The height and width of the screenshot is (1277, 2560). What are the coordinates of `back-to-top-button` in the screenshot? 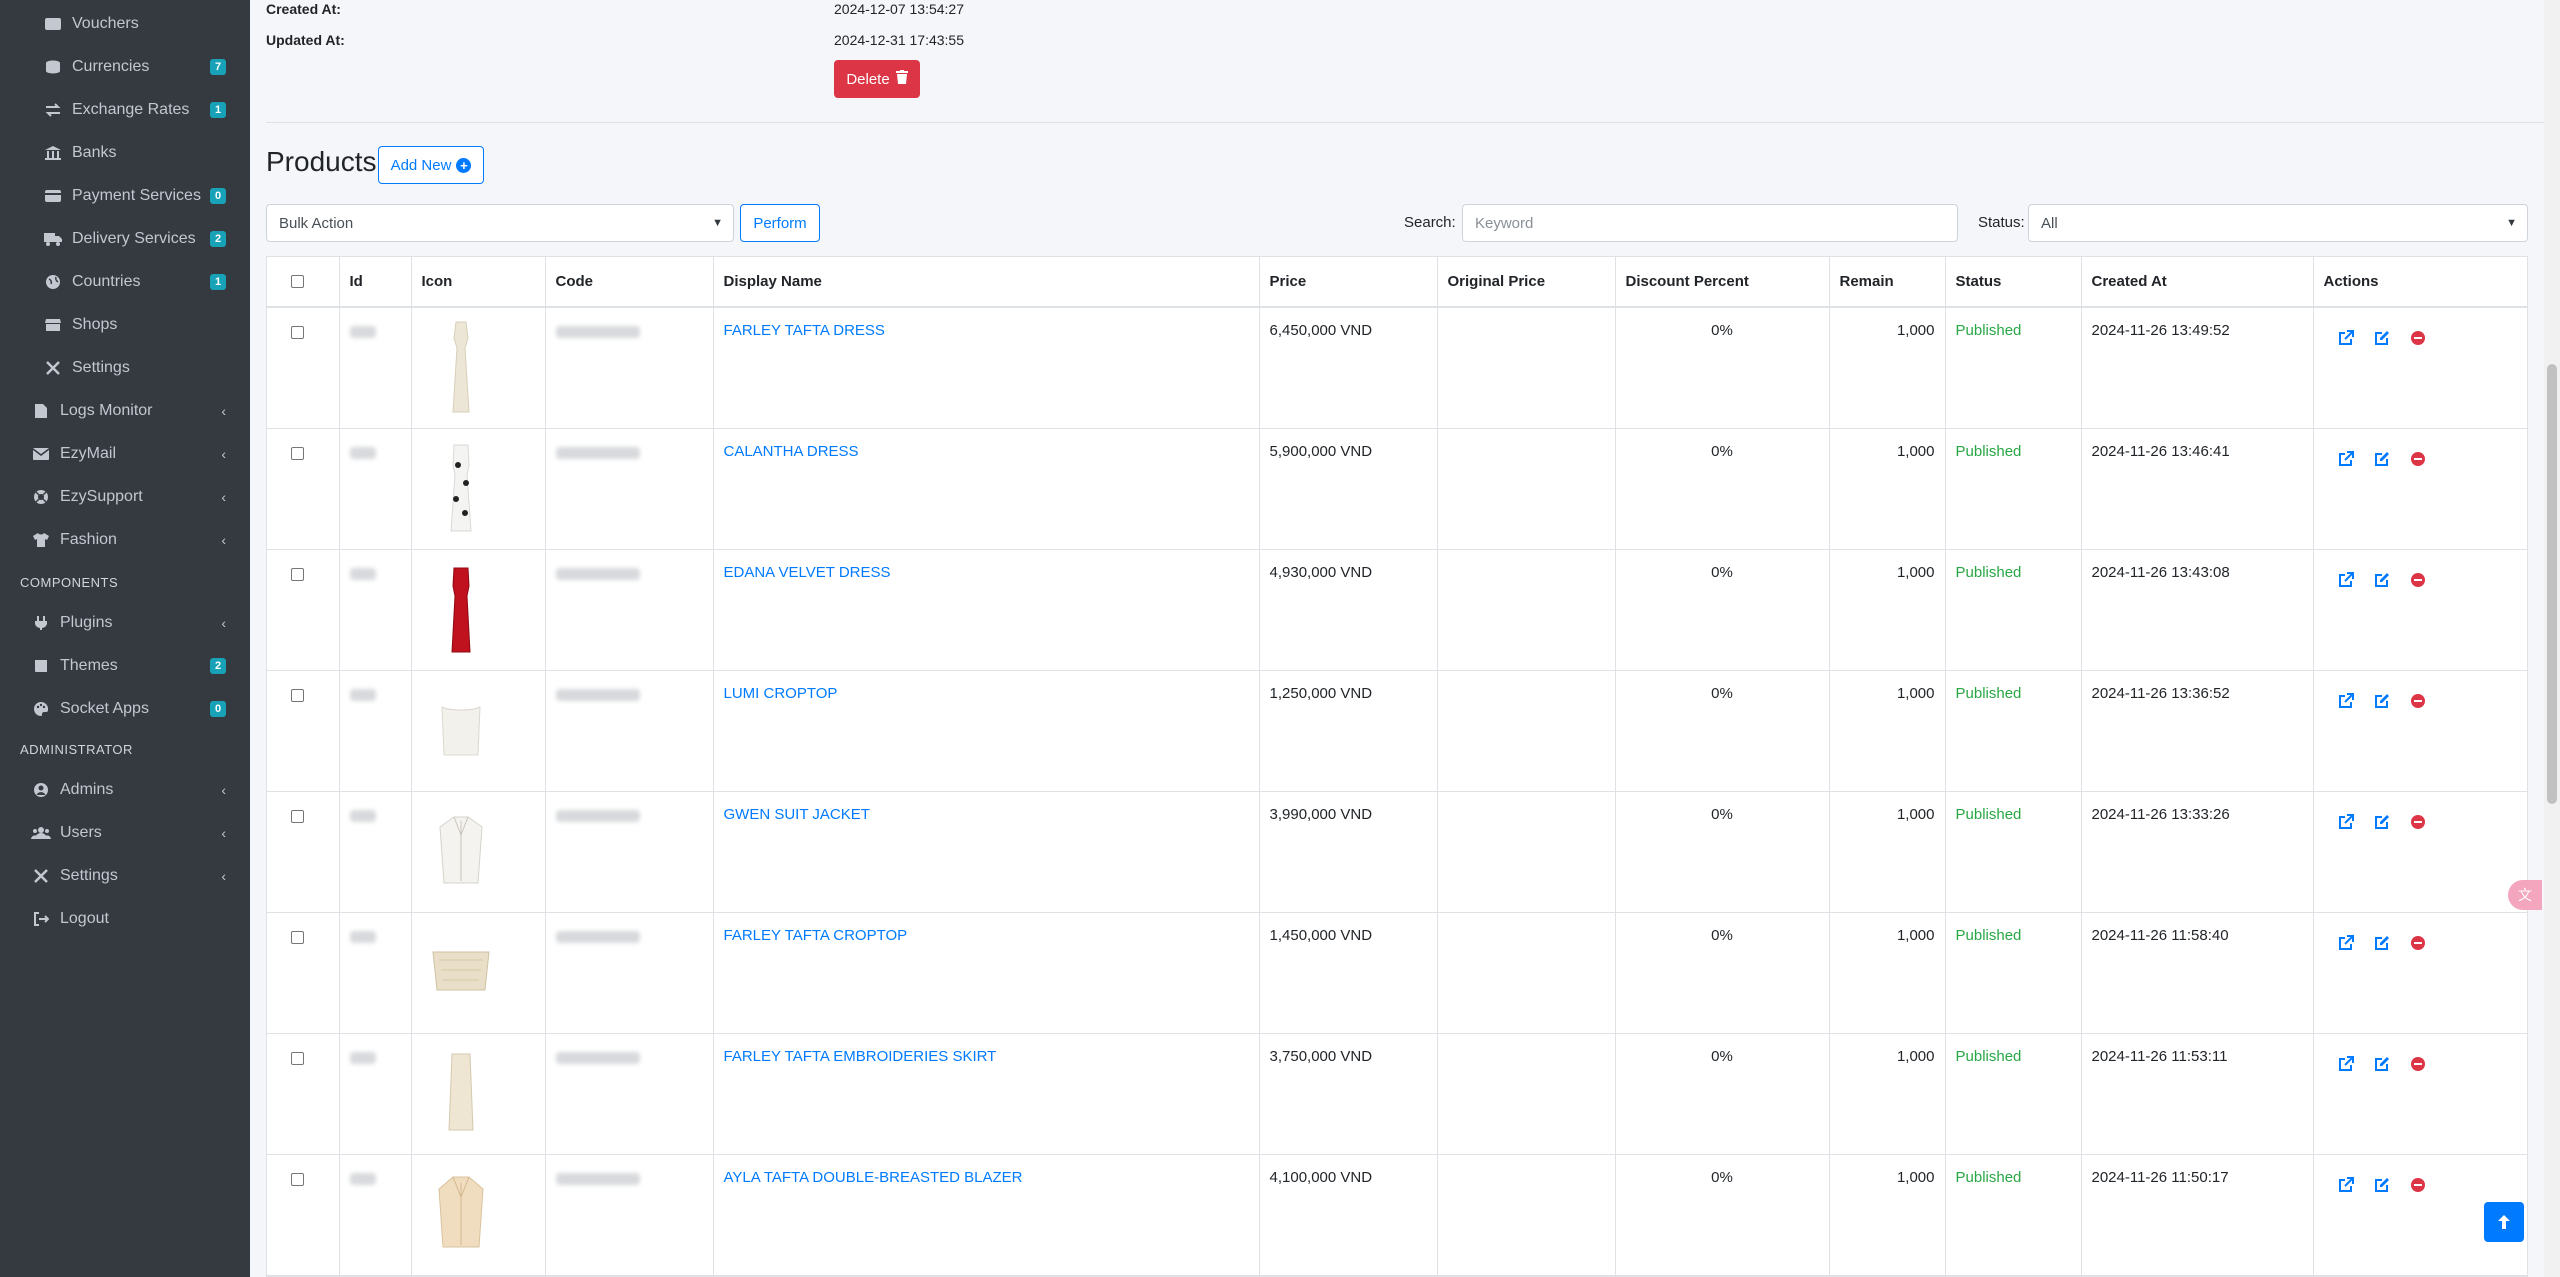 It's located at (2504, 1222).